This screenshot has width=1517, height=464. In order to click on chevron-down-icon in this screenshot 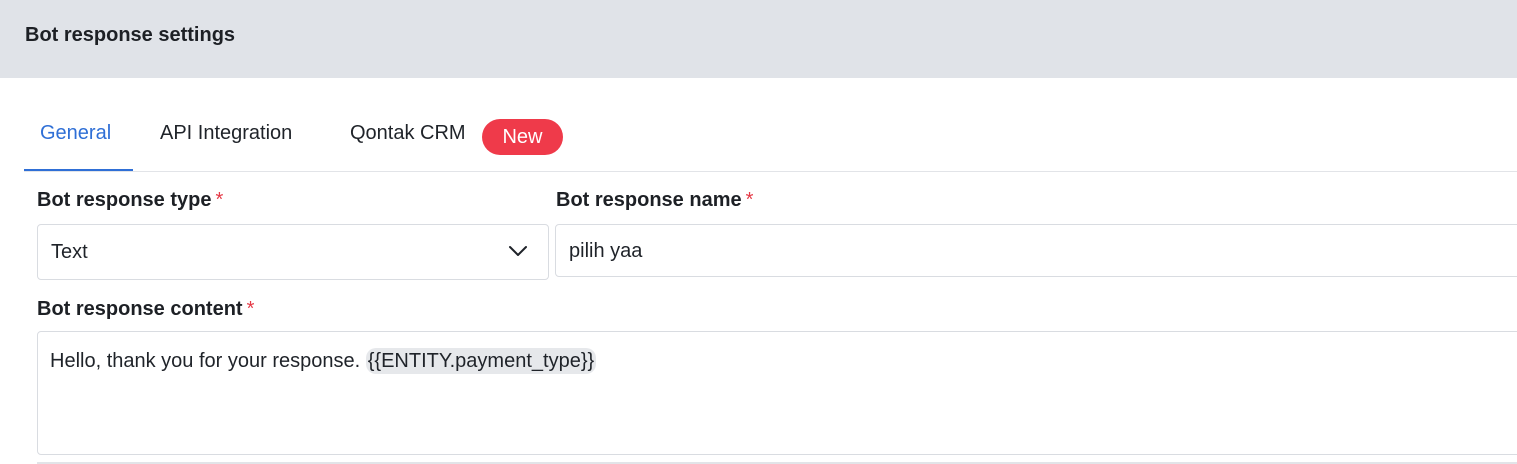, I will do `click(518, 251)`.